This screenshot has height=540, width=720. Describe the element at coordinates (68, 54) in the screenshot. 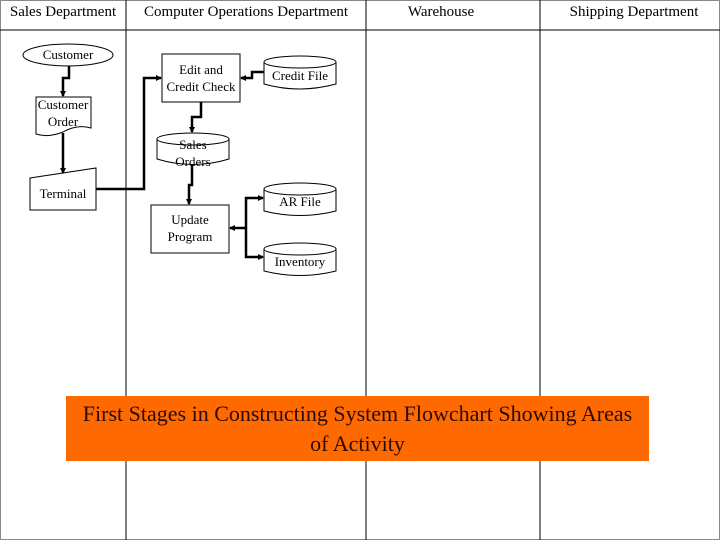

I see `customer-label: Customer` at that location.